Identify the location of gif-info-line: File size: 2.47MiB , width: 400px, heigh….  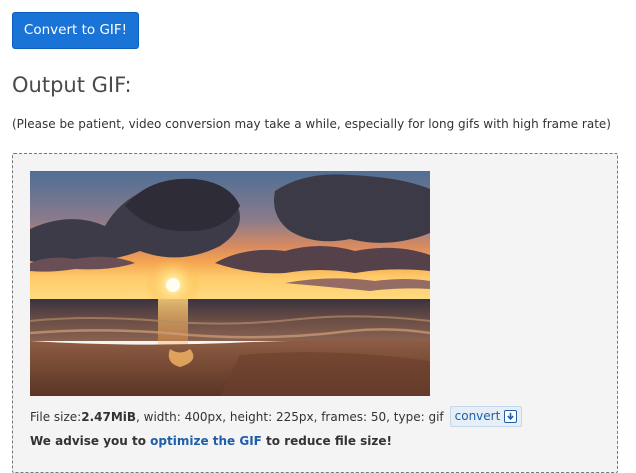
(276, 416).